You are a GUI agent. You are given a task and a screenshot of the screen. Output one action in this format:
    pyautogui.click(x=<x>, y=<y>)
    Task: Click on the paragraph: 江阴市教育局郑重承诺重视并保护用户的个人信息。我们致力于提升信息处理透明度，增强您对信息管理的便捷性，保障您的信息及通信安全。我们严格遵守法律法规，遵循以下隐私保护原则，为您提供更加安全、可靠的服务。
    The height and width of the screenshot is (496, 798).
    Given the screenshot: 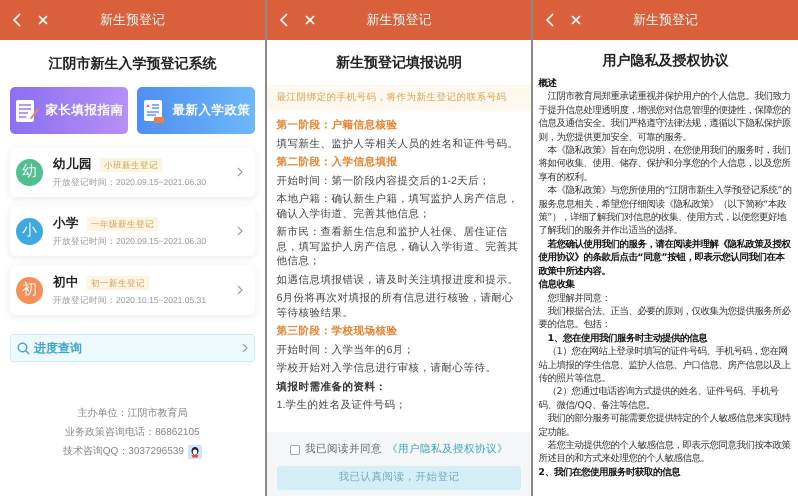 What is the action you would take?
    pyautogui.click(x=665, y=117)
    